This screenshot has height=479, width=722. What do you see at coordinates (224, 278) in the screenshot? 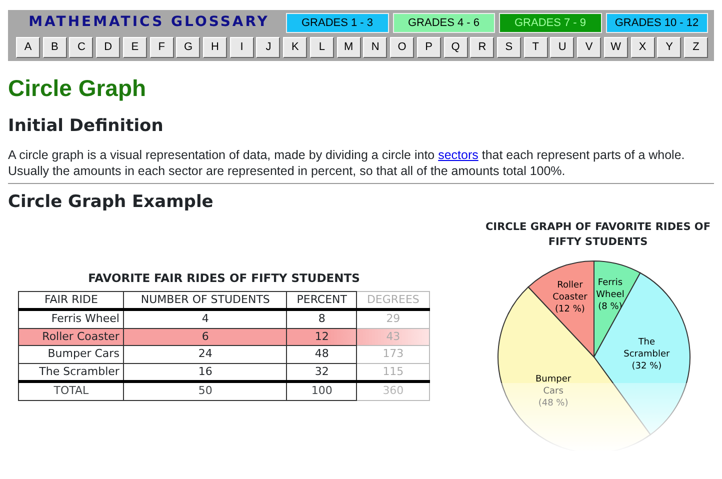
I see `table-title: FAVORITE FAIR RIDES OF FIFTY STUDENTS` at bounding box center [224, 278].